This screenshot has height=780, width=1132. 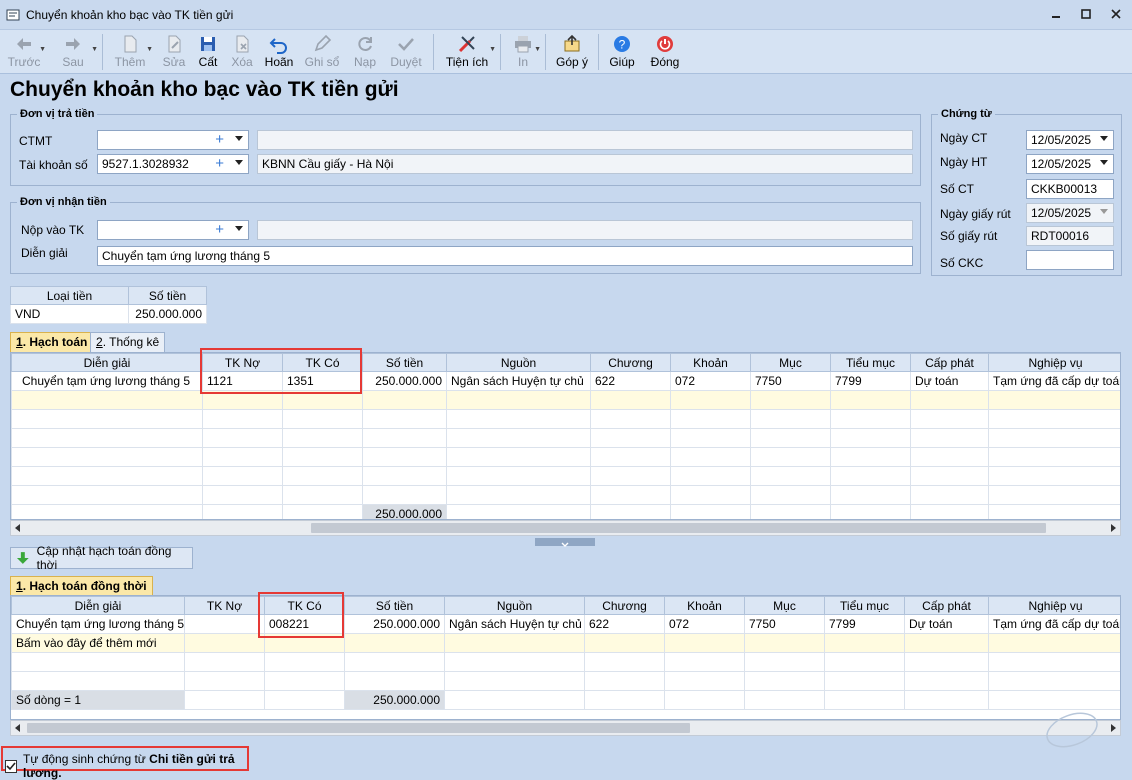 I want to click on maximize-icon, so click(x=1086, y=14).